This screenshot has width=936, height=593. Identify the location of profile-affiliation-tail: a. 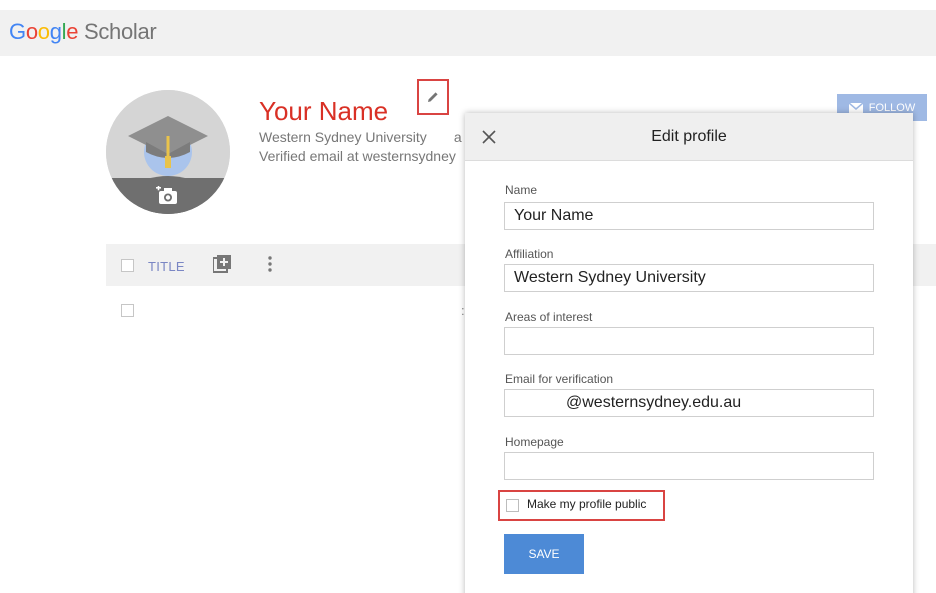
(457, 137).